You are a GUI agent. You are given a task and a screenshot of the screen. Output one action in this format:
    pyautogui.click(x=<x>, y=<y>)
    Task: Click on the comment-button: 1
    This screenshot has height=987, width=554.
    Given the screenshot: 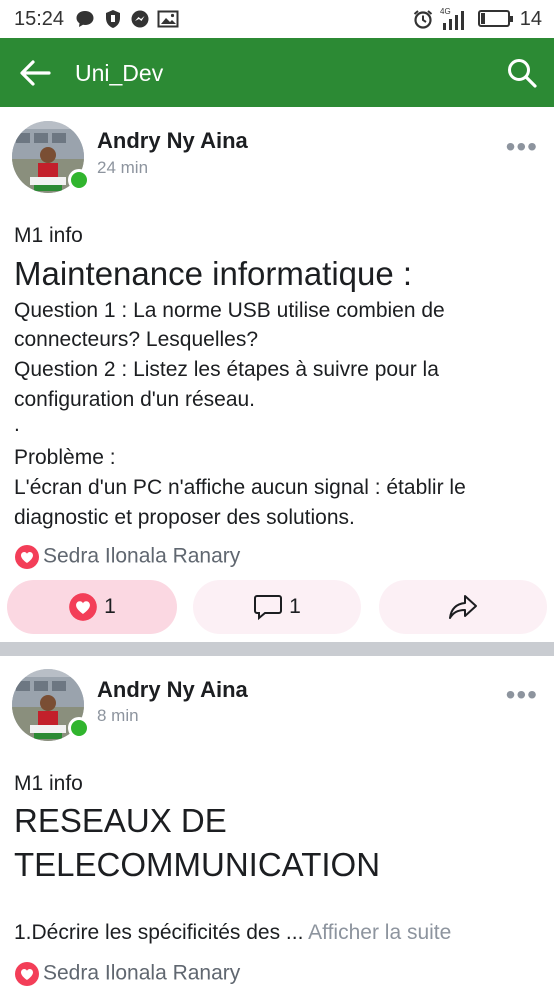 What is the action you would take?
    pyautogui.click(x=277, y=607)
    